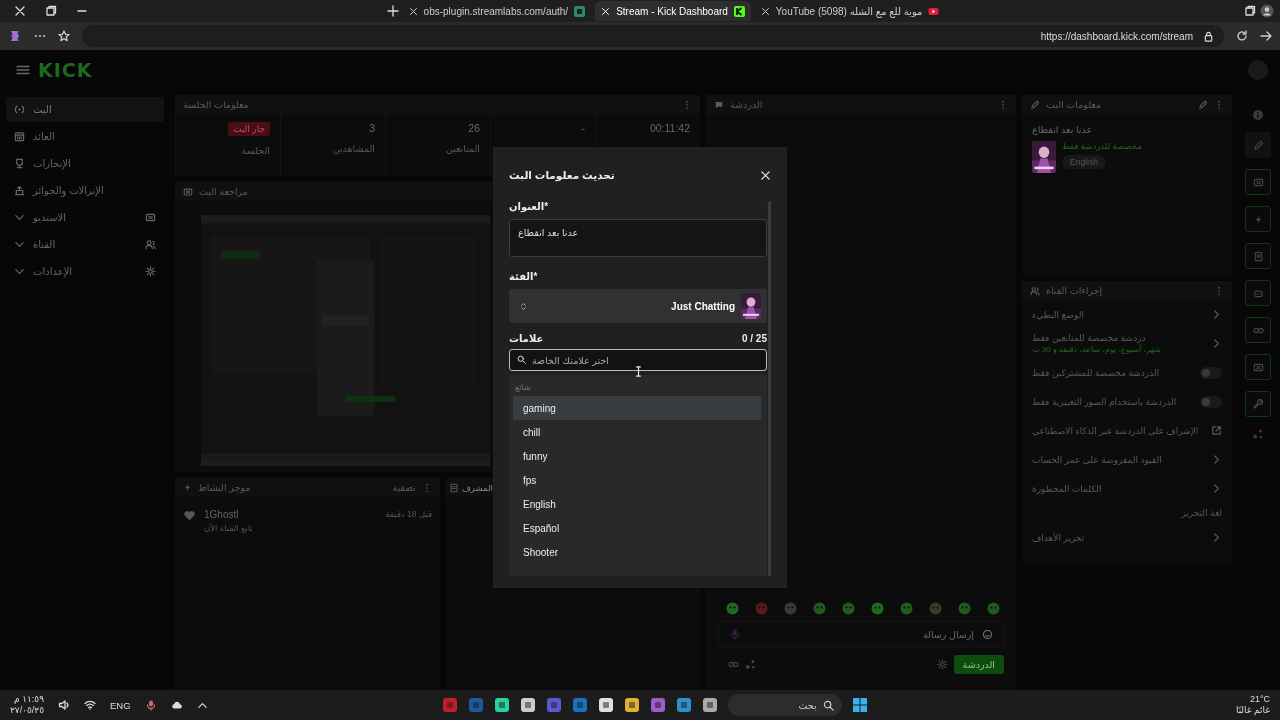  Describe the element at coordinates (85, 190) in the screenshot. I see `sidebar-item: الإنزالات والجوائز` at that location.